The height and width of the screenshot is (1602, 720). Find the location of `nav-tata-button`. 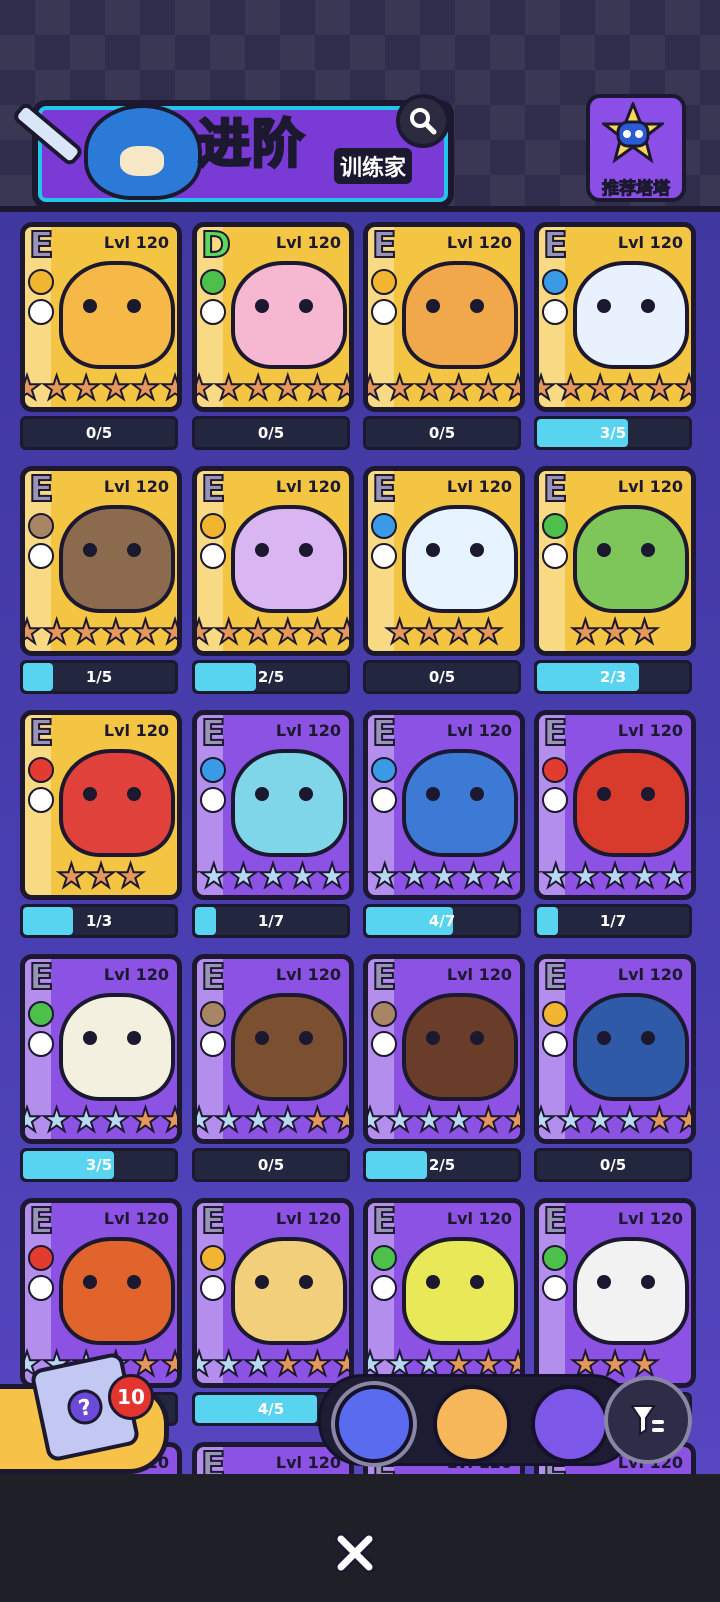

nav-tata-button is located at coordinates (374, 1424).